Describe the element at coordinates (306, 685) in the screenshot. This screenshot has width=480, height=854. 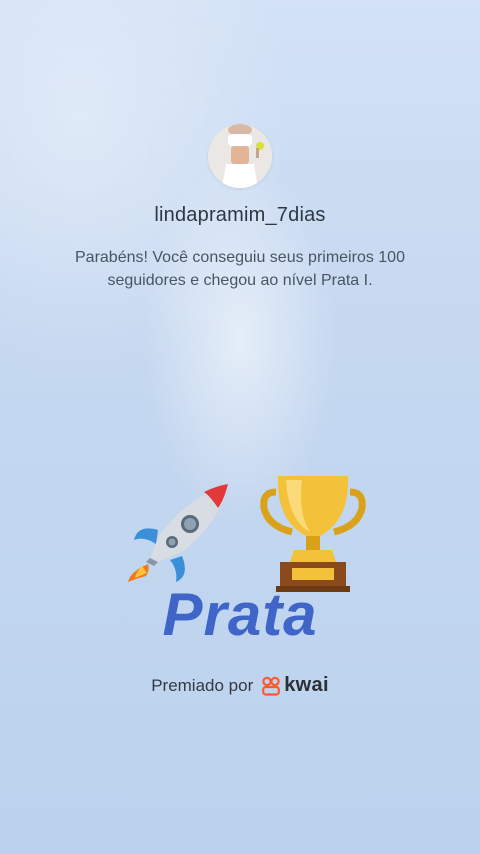
I see `kwai-brand-name: kwai` at that location.